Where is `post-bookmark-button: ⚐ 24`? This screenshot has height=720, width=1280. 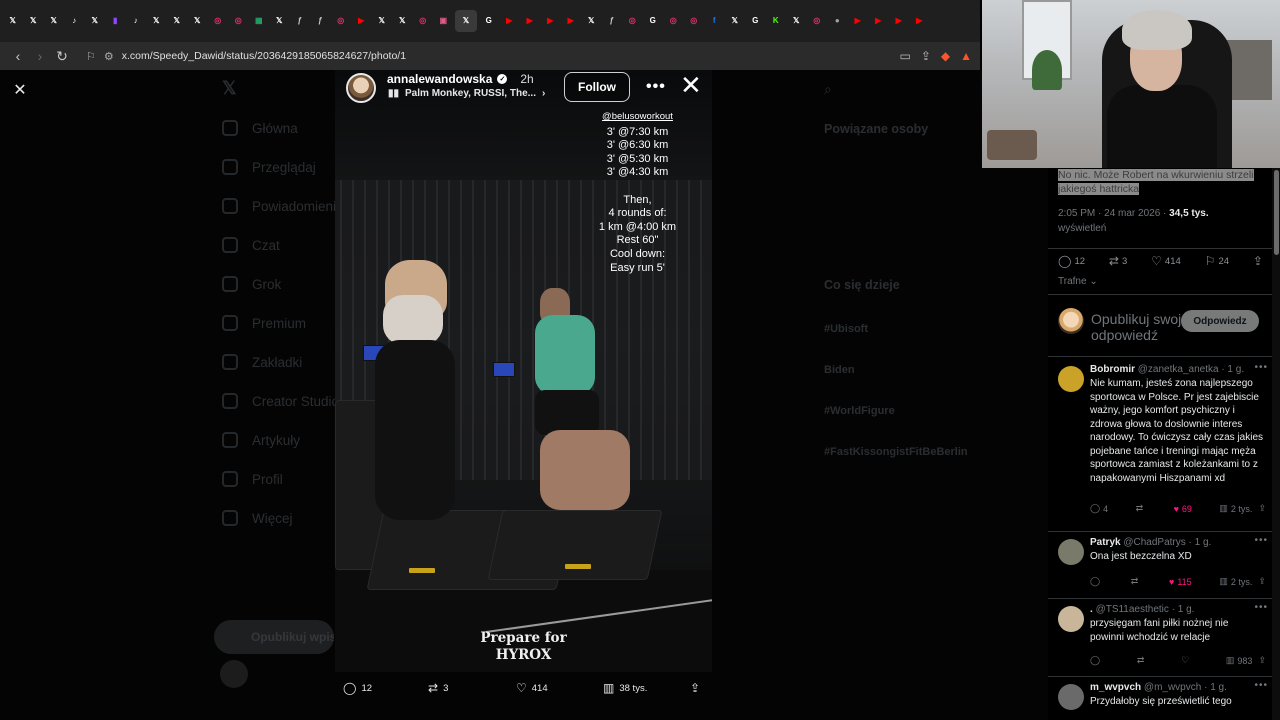
post-bookmark-button: ⚐ 24 is located at coordinates (1217, 261).